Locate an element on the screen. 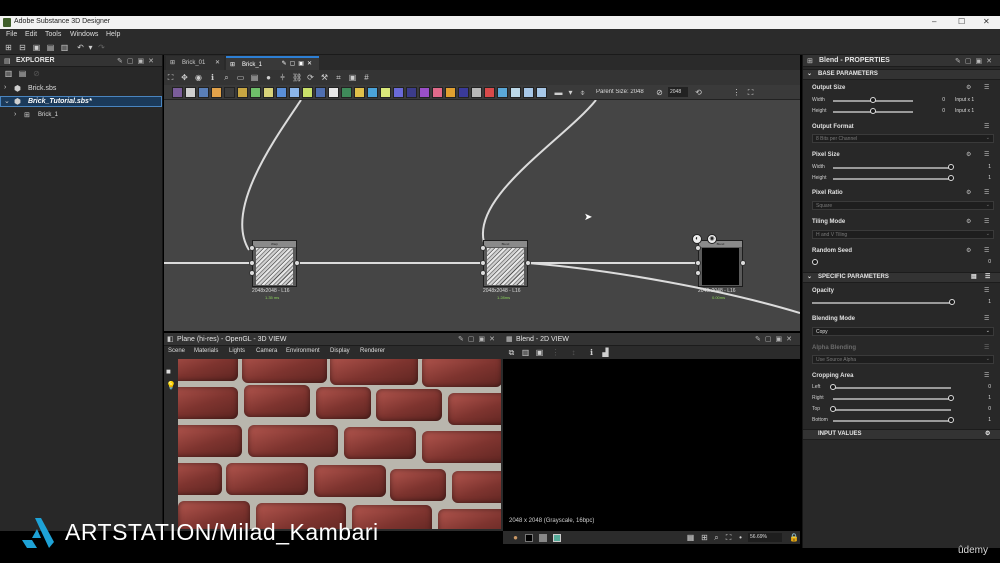  camera-icon: ◉ is located at coordinates (198, 77).